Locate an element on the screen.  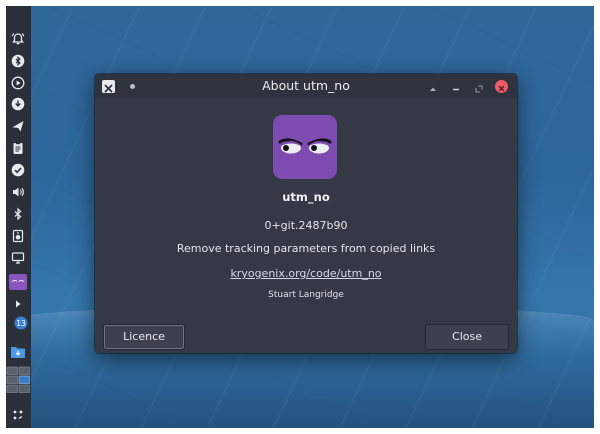
volume-icon is located at coordinates (18, 192).